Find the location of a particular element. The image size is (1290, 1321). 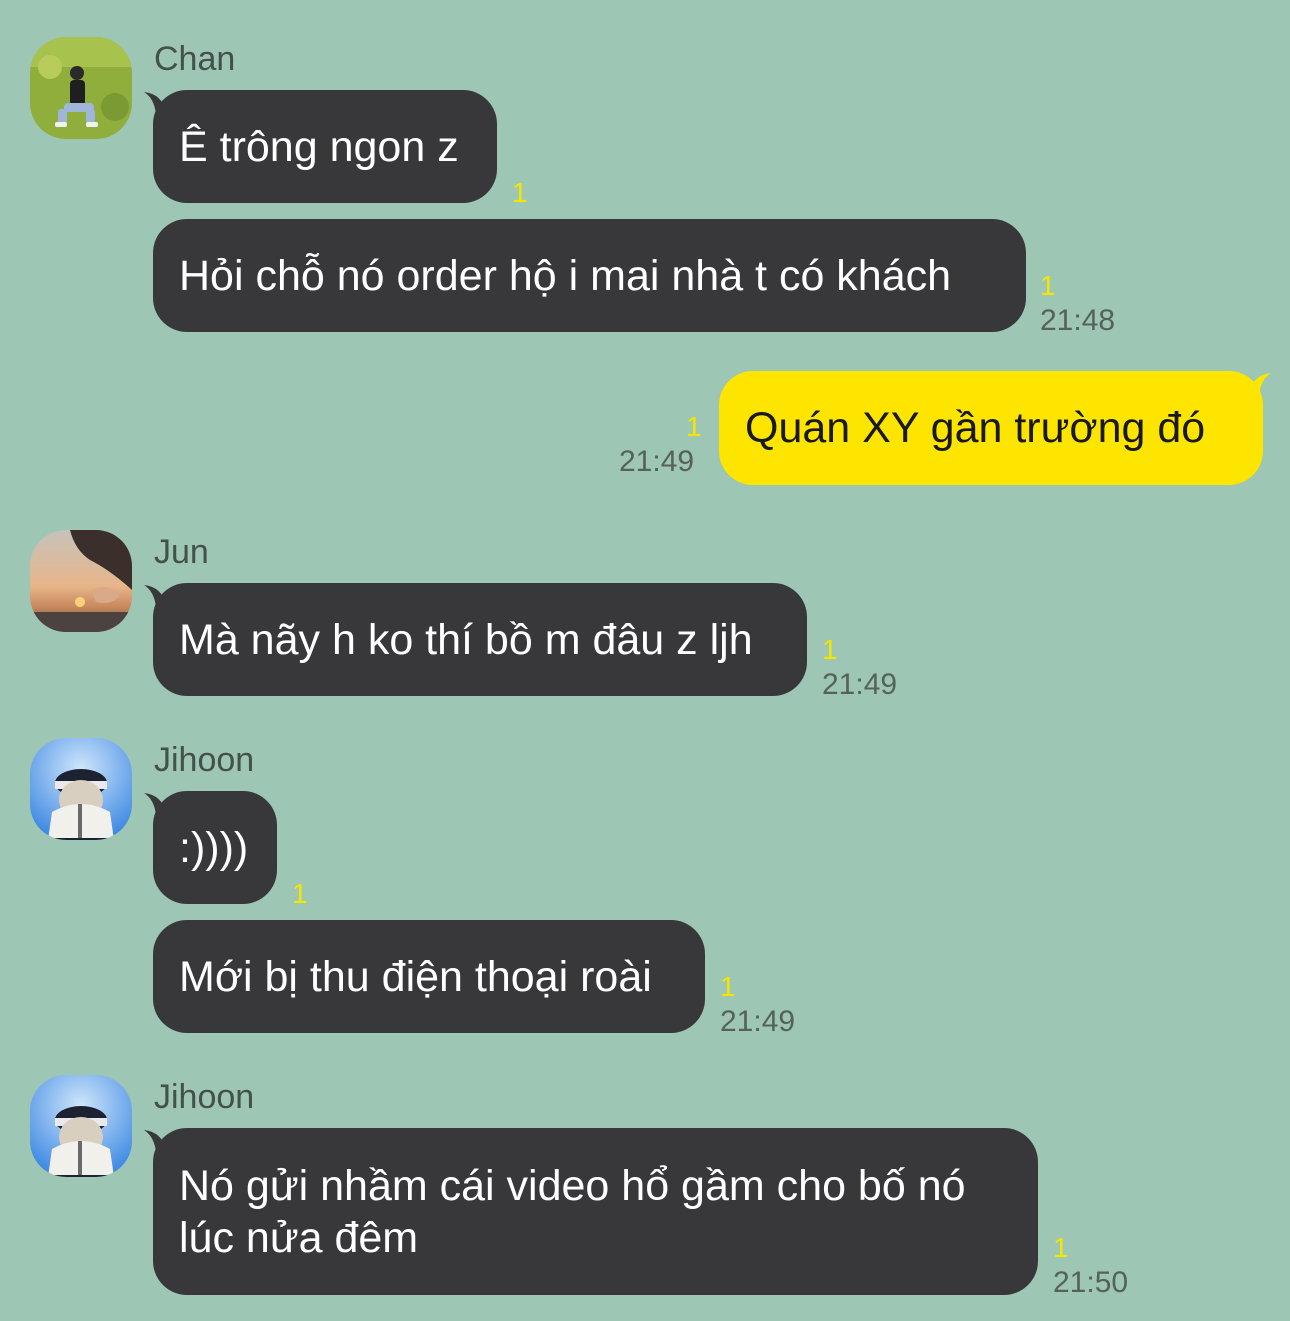

message-bubble: Mà nãy h ko thí bồ m đâu z ljh is located at coordinates (480, 639).